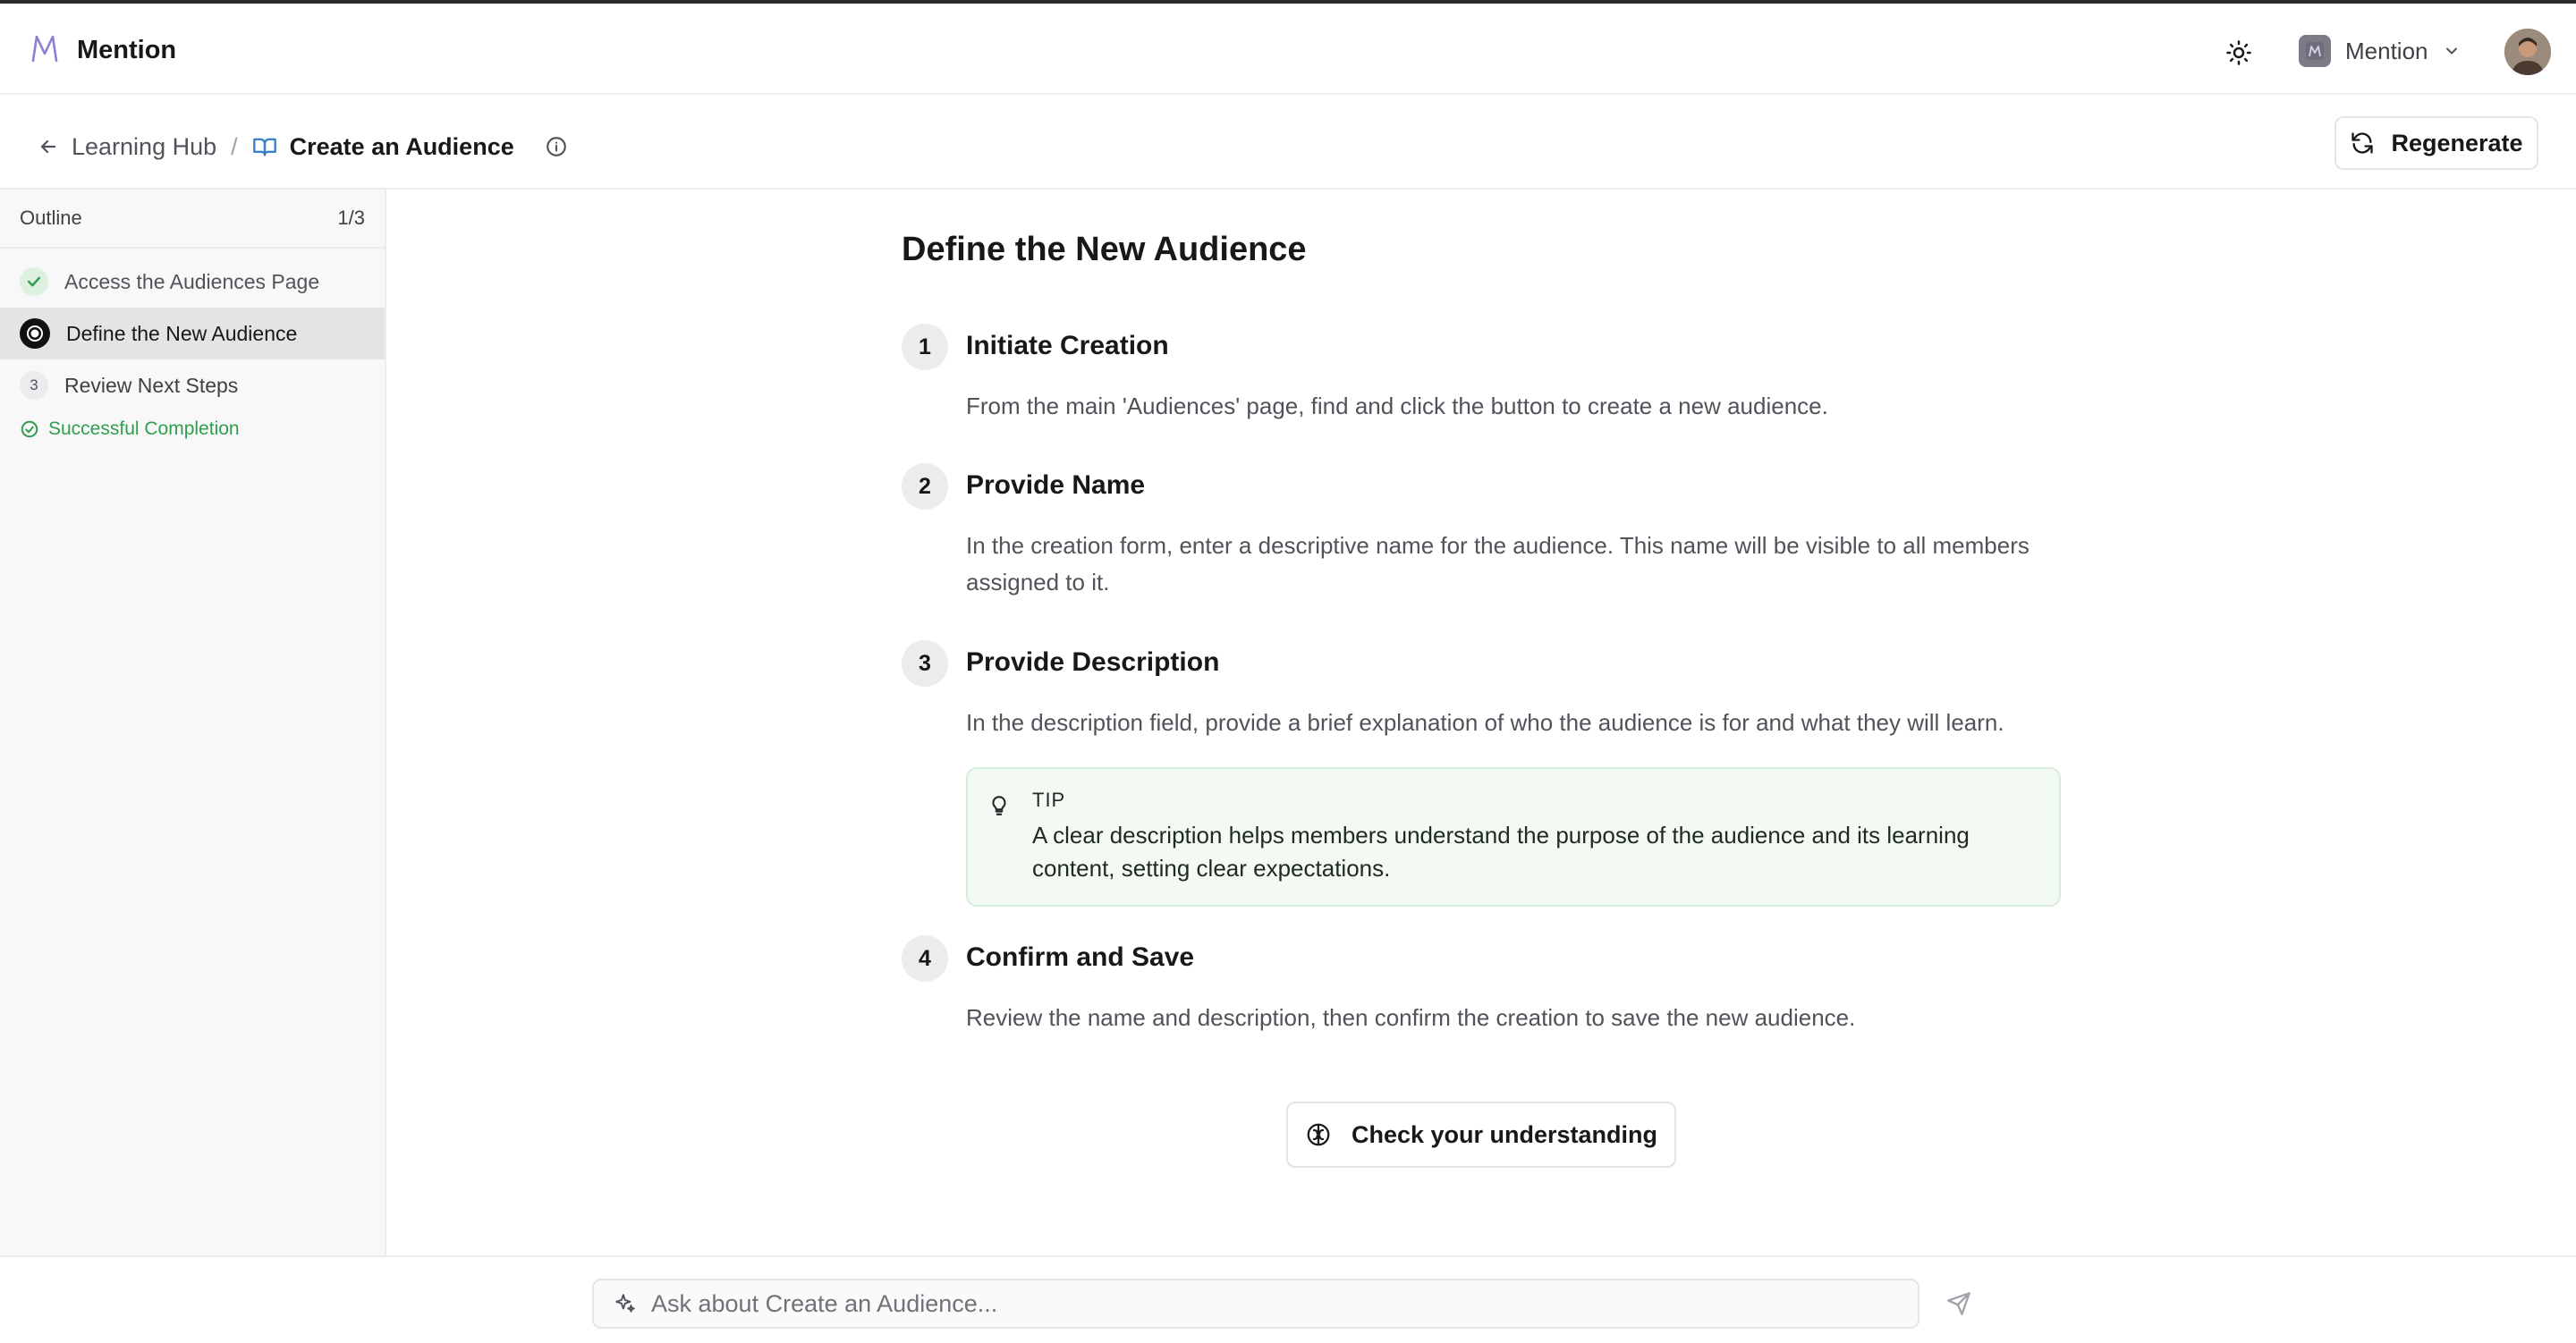  Describe the element at coordinates (2386, 50) in the screenshot. I see `workspace-name: Mention` at that location.